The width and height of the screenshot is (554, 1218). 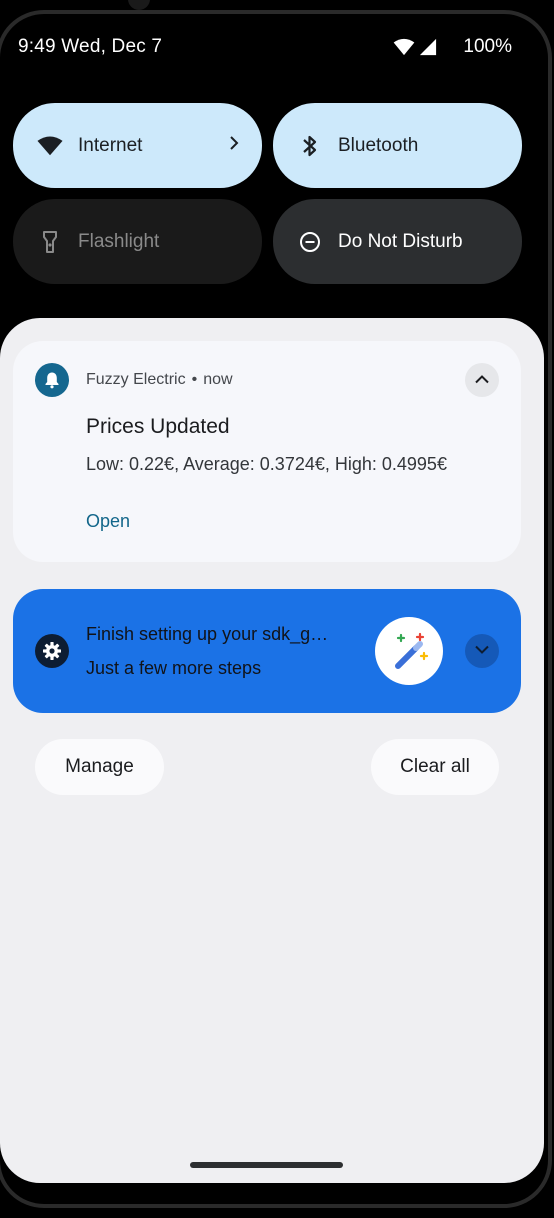 I want to click on home-indicator, so click(x=266, y=1165).